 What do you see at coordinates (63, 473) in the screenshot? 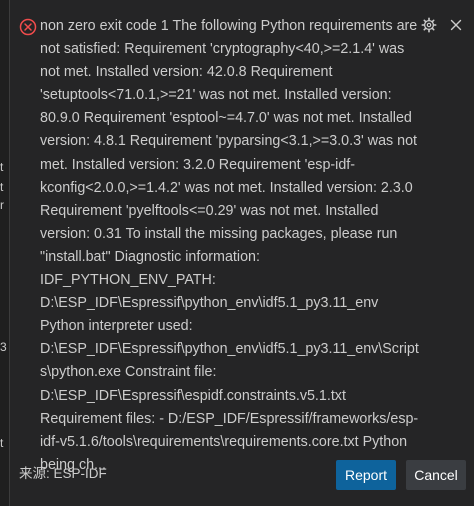
I see `notification-source: 来源: ESP-IDF` at bounding box center [63, 473].